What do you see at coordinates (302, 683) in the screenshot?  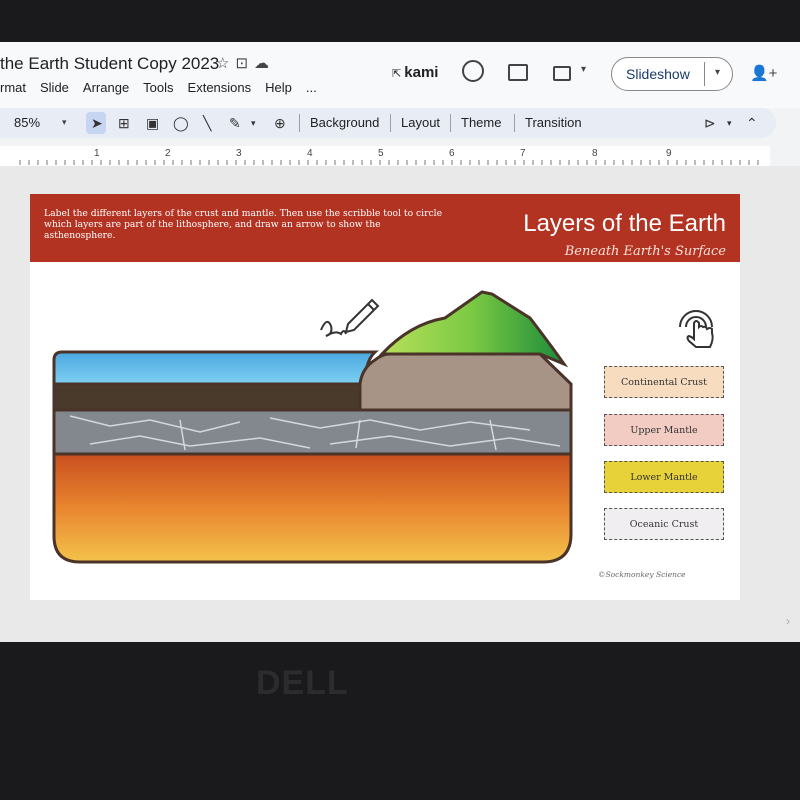 I see `dell-logo: DELL` at bounding box center [302, 683].